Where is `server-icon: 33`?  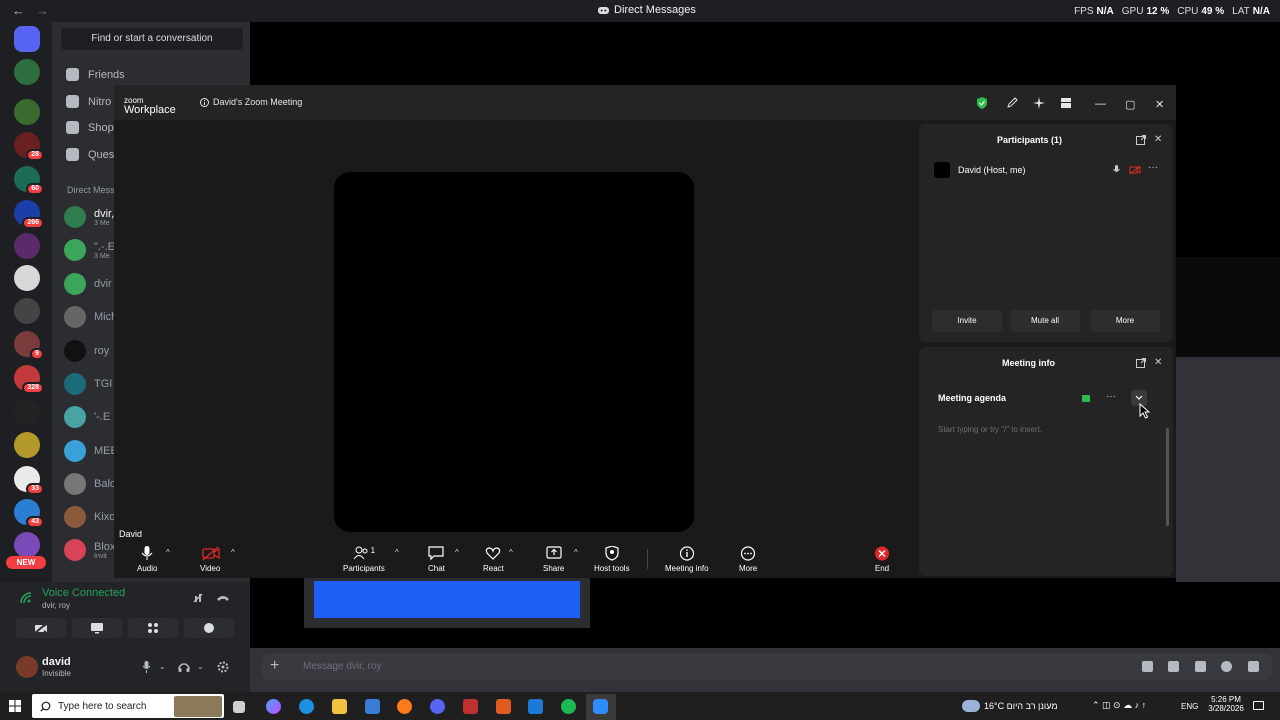 server-icon: 33 is located at coordinates (29, 480).